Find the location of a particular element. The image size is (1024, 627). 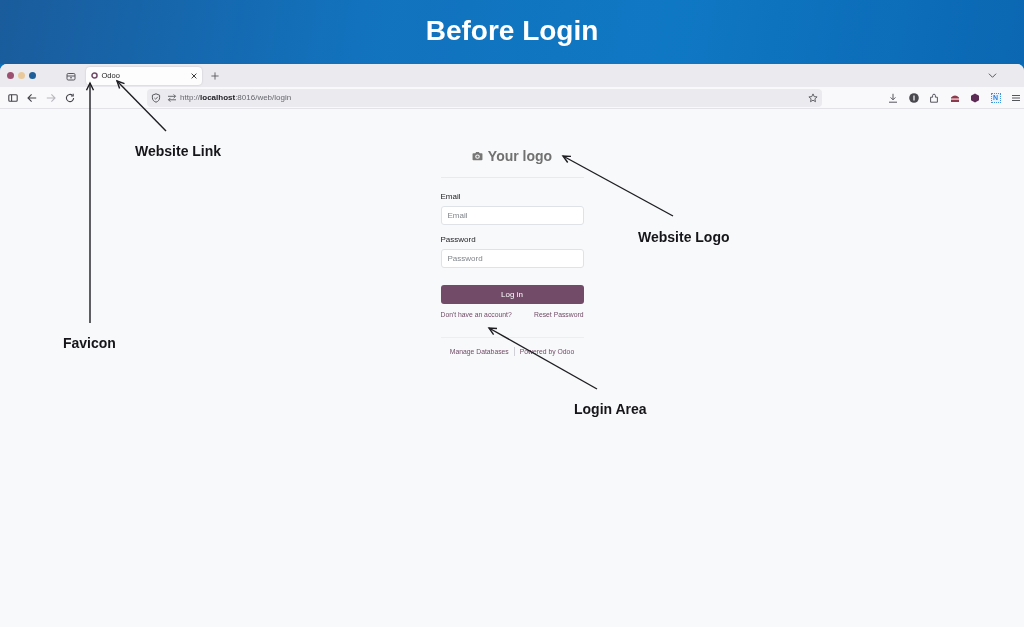

field-label: Password is located at coordinates (458, 240).